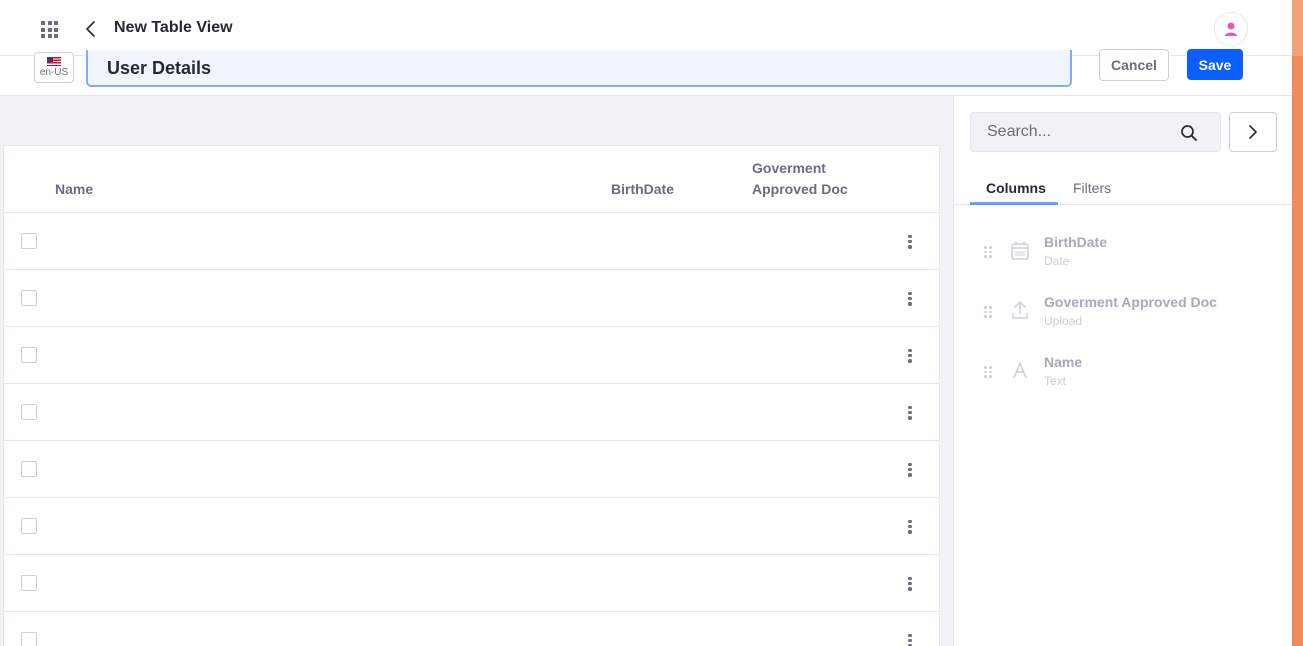  Describe the element at coordinates (173, 27) in the screenshot. I see `page-title: New Table View` at that location.